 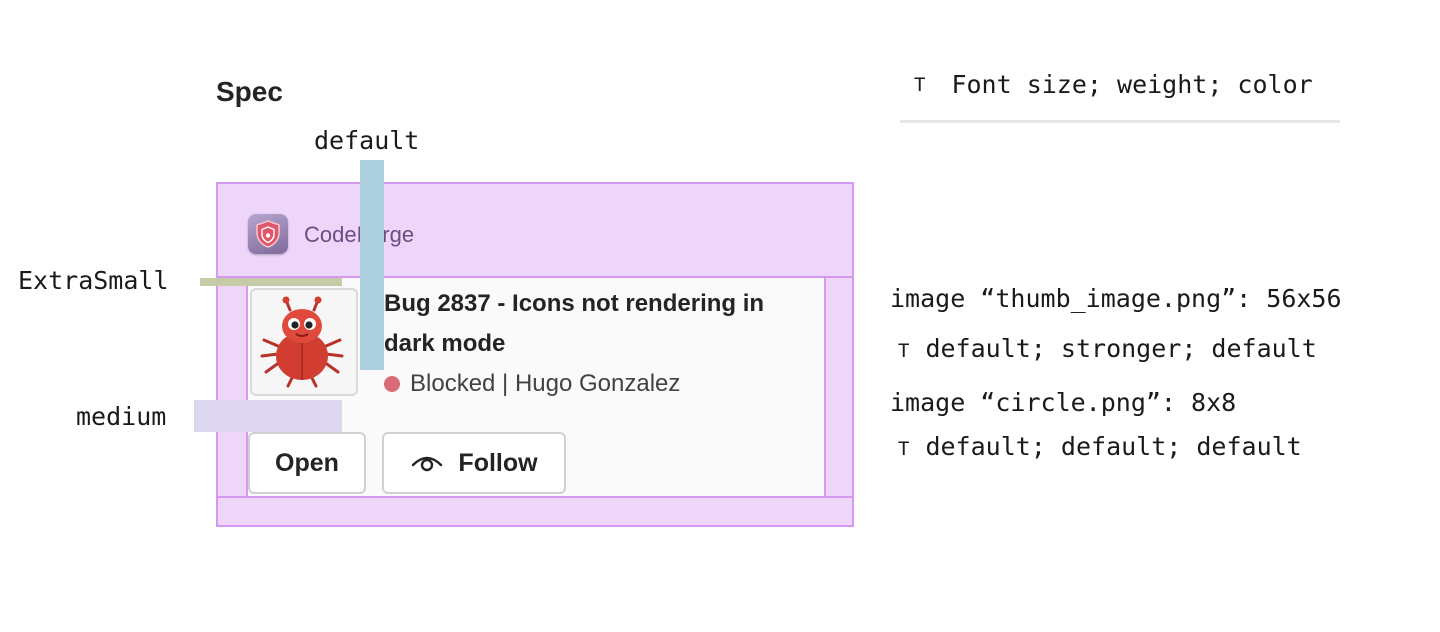 I want to click on status-text: Blocked | Hugo Gonzalez, so click(x=545, y=383).